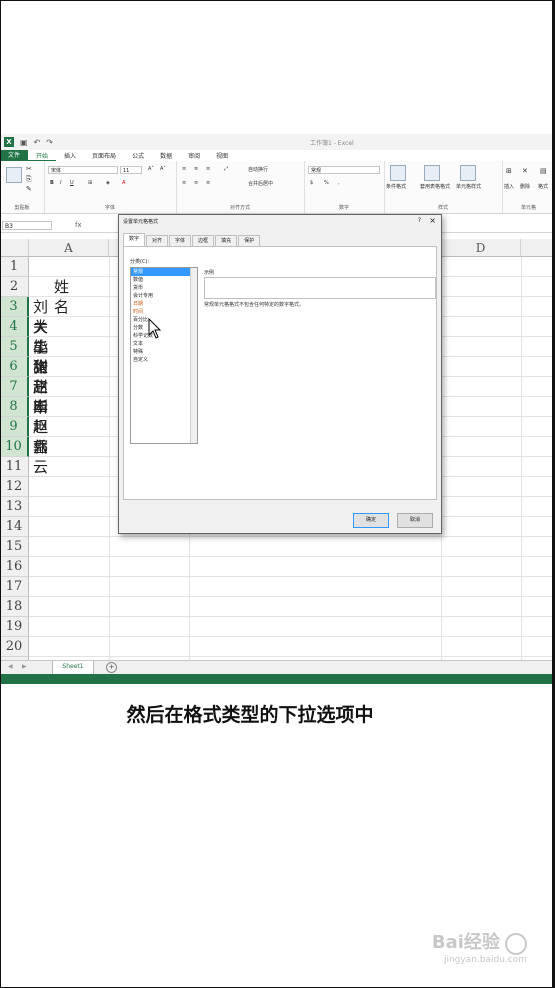  What do you see at coordinates (29, 189) in the screenshot?
I see `format-painter-icon: ✎` at bounding box center [29, 189].